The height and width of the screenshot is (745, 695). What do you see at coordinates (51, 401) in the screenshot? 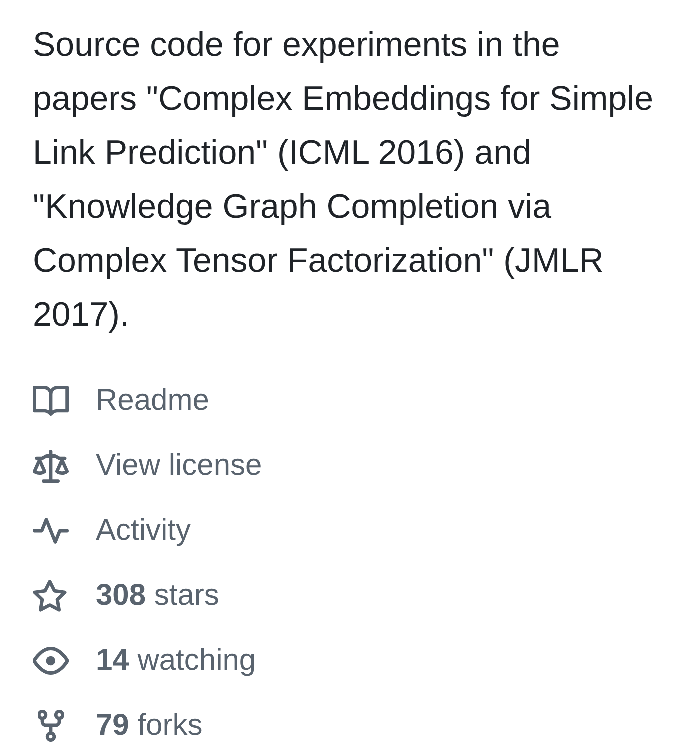
I see `book-icon` at bounding box center [51, 401].